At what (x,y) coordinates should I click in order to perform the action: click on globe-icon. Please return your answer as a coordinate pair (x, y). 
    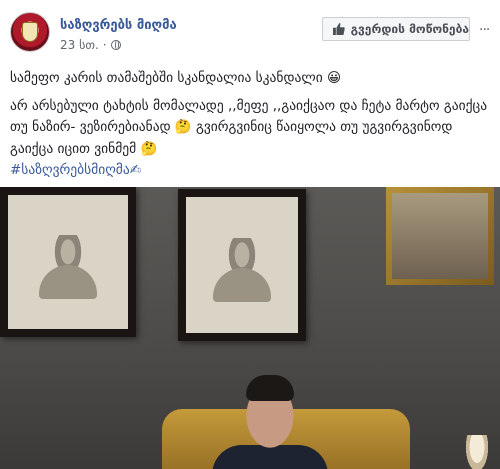
    Looking at the image, I should click on (115, 45).